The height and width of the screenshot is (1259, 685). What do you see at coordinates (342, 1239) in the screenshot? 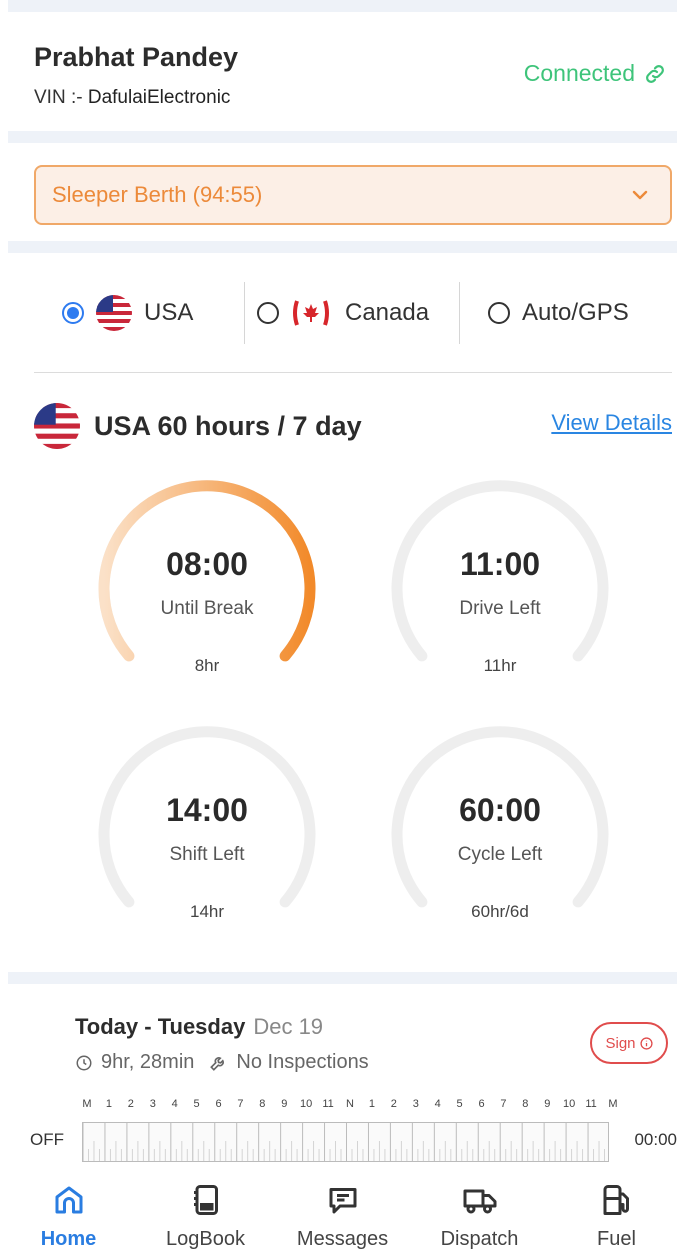
I see `tab-label: Messages` at bounding box center [342, 1239].